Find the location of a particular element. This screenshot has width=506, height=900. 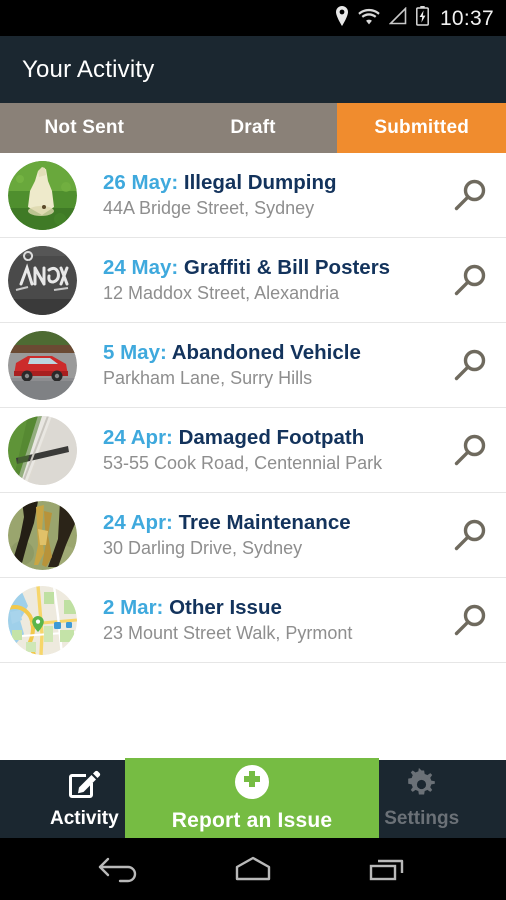

list-item-title: 2 Mar: Other Issue is located at coordinates (273, 608).